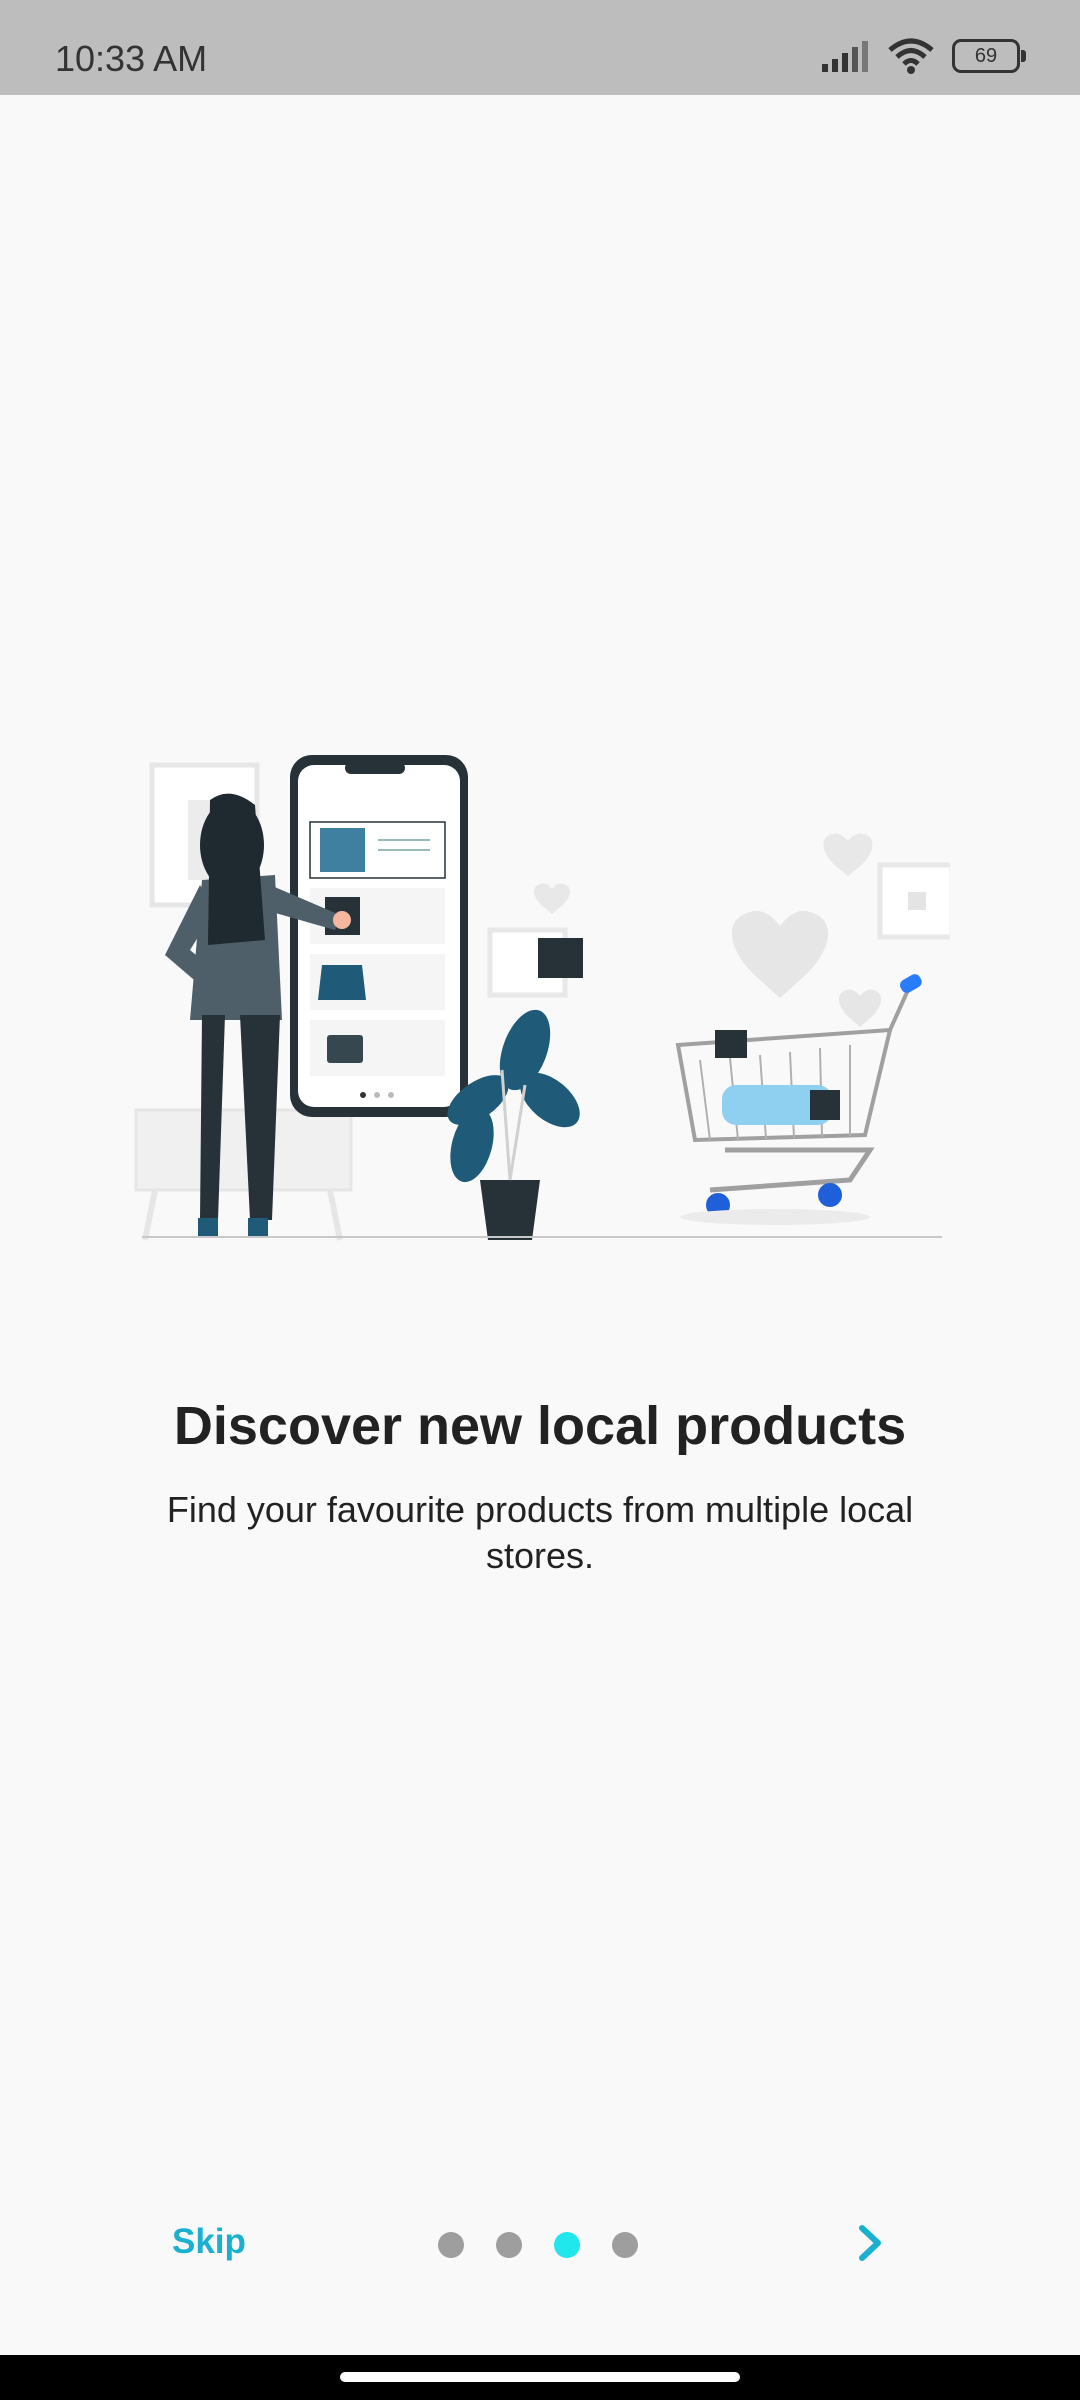  Describe the element at coordinates (798, 1099) in the screenshot. I see `shopping-cart` at that location.